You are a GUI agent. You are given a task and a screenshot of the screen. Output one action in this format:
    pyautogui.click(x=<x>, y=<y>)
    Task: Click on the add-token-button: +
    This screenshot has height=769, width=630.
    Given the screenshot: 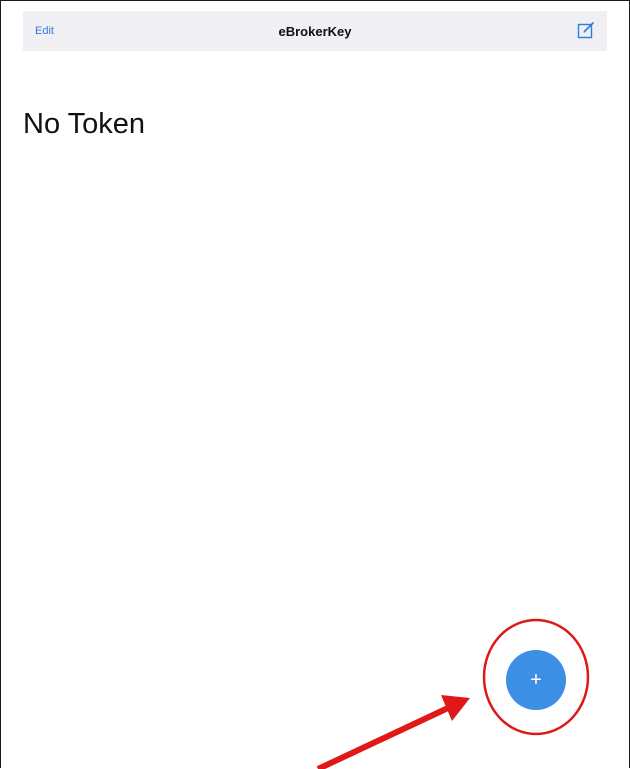 What is the action you would take?
    pyautogui.click(x=536, y=680)
    